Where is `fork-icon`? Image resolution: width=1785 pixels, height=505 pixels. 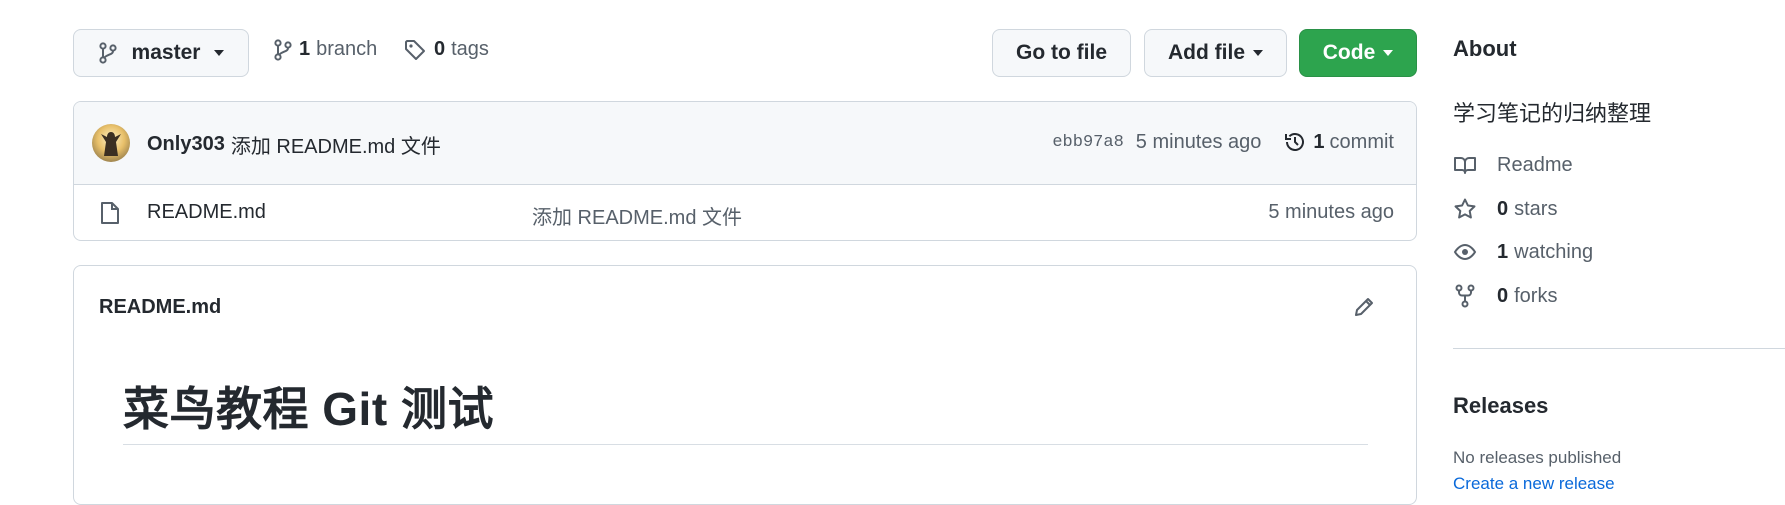
fork-icon is located at coordinates (1465, 296).